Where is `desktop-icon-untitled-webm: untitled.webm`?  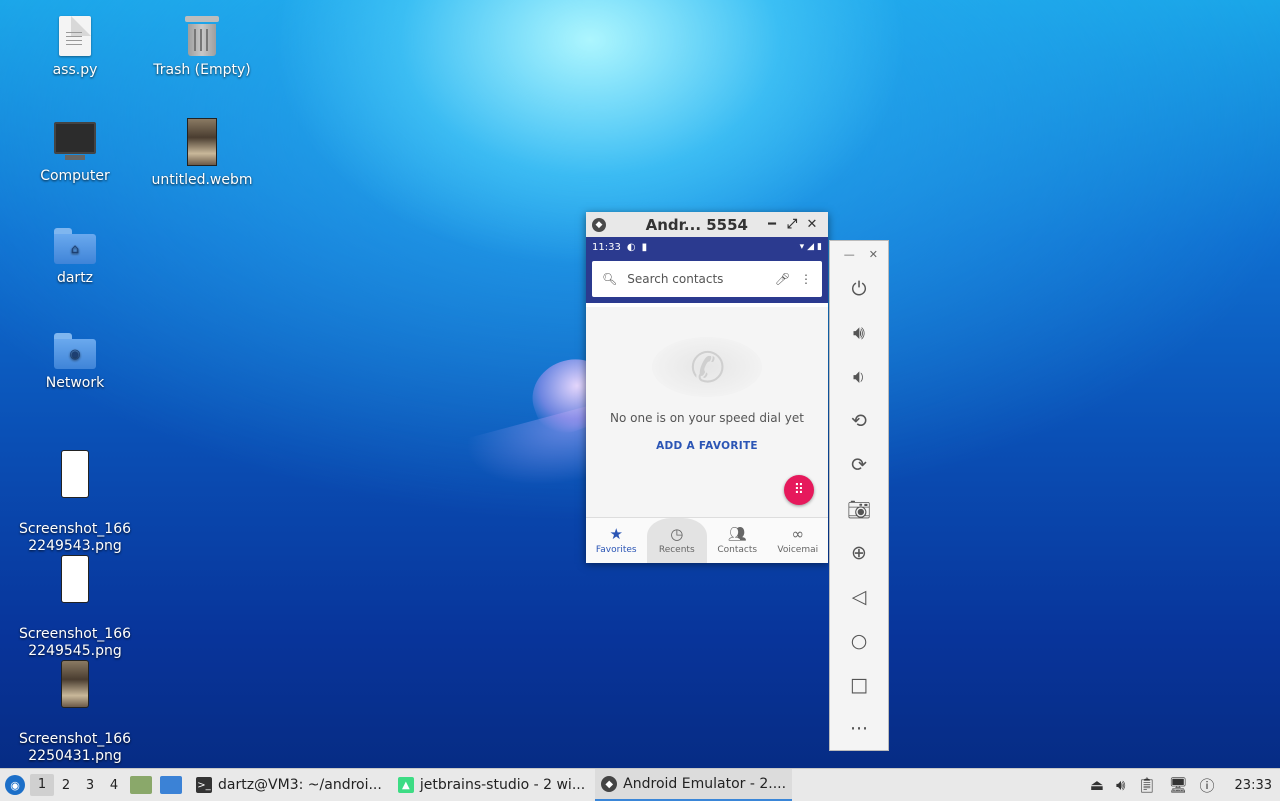
desktop-icon-untitled-webm: untitled.webm is located at coordinates (202, 153).